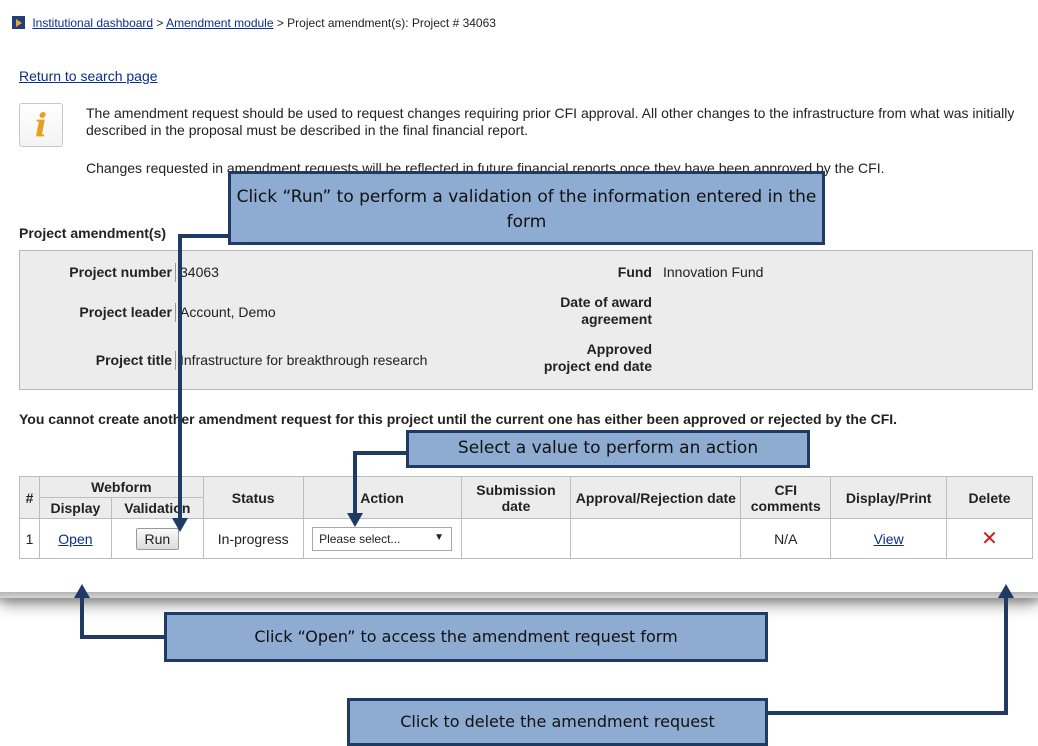 The width and height of the screenshot is (1038, 746). Describe the element at coordinates (1006, 591) in the screenshot. I see `arrow-to-delete-icon` at that location.